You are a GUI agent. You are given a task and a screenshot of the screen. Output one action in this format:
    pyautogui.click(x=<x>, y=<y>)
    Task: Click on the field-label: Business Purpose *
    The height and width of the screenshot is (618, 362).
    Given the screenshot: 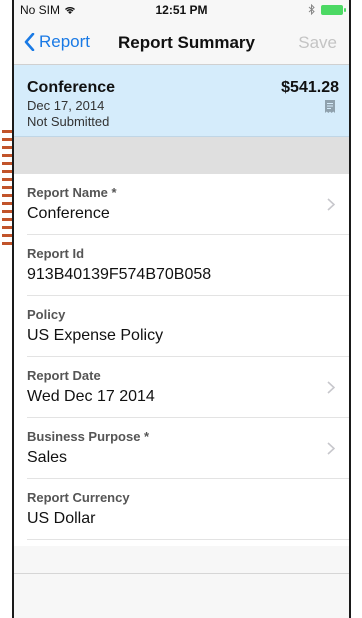 What is the action you would take?
    pyautogui.click(x=88, y=436)
    